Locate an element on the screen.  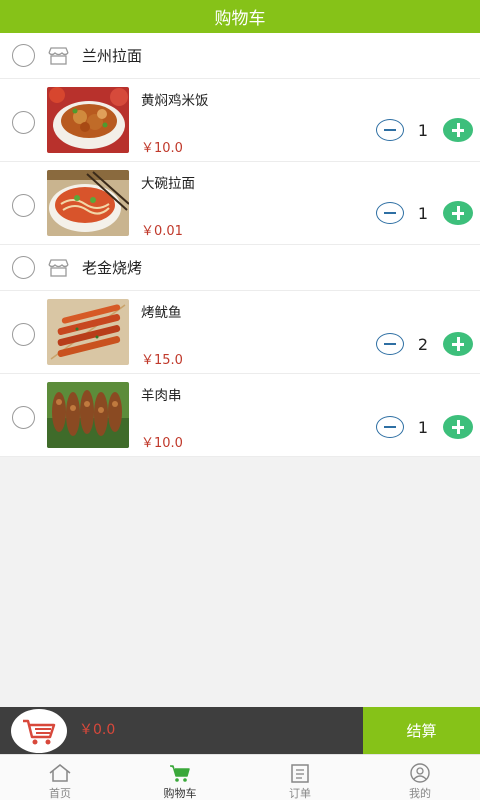
shop-header: 老金烧烤 is located at coordinates (240, 268).